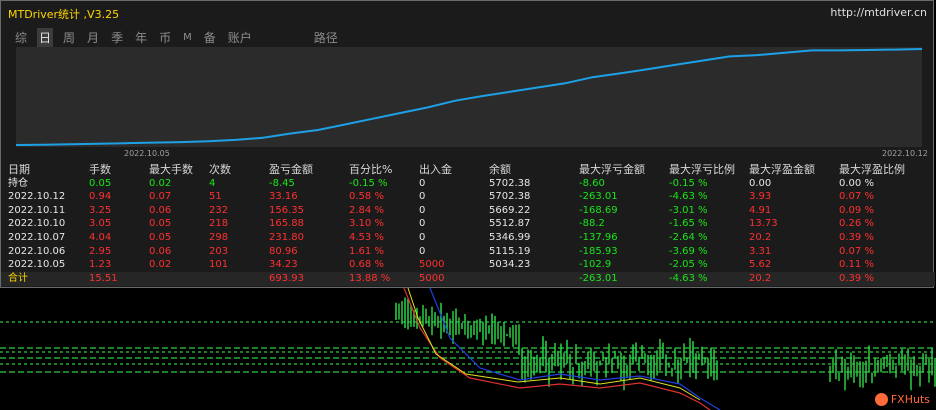  What do you see at coordinates (366, 197) in the screenshot?
I see `table-cell: 0.58 %` at bounding box center [366, 197].